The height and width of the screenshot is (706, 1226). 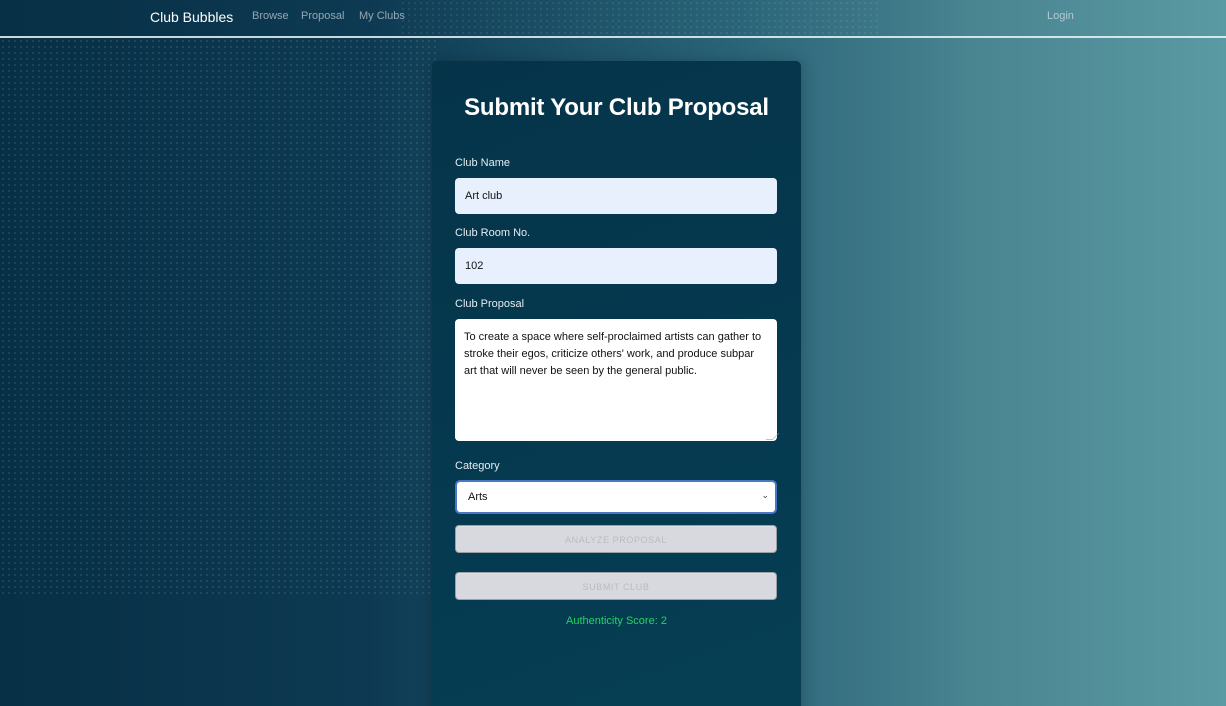 What do you see at coordinates (616, 539) in the screenshot?
I see `analyze-proposal-button: ANALYZE PROPOSAL` at bounding box center [616, 539].